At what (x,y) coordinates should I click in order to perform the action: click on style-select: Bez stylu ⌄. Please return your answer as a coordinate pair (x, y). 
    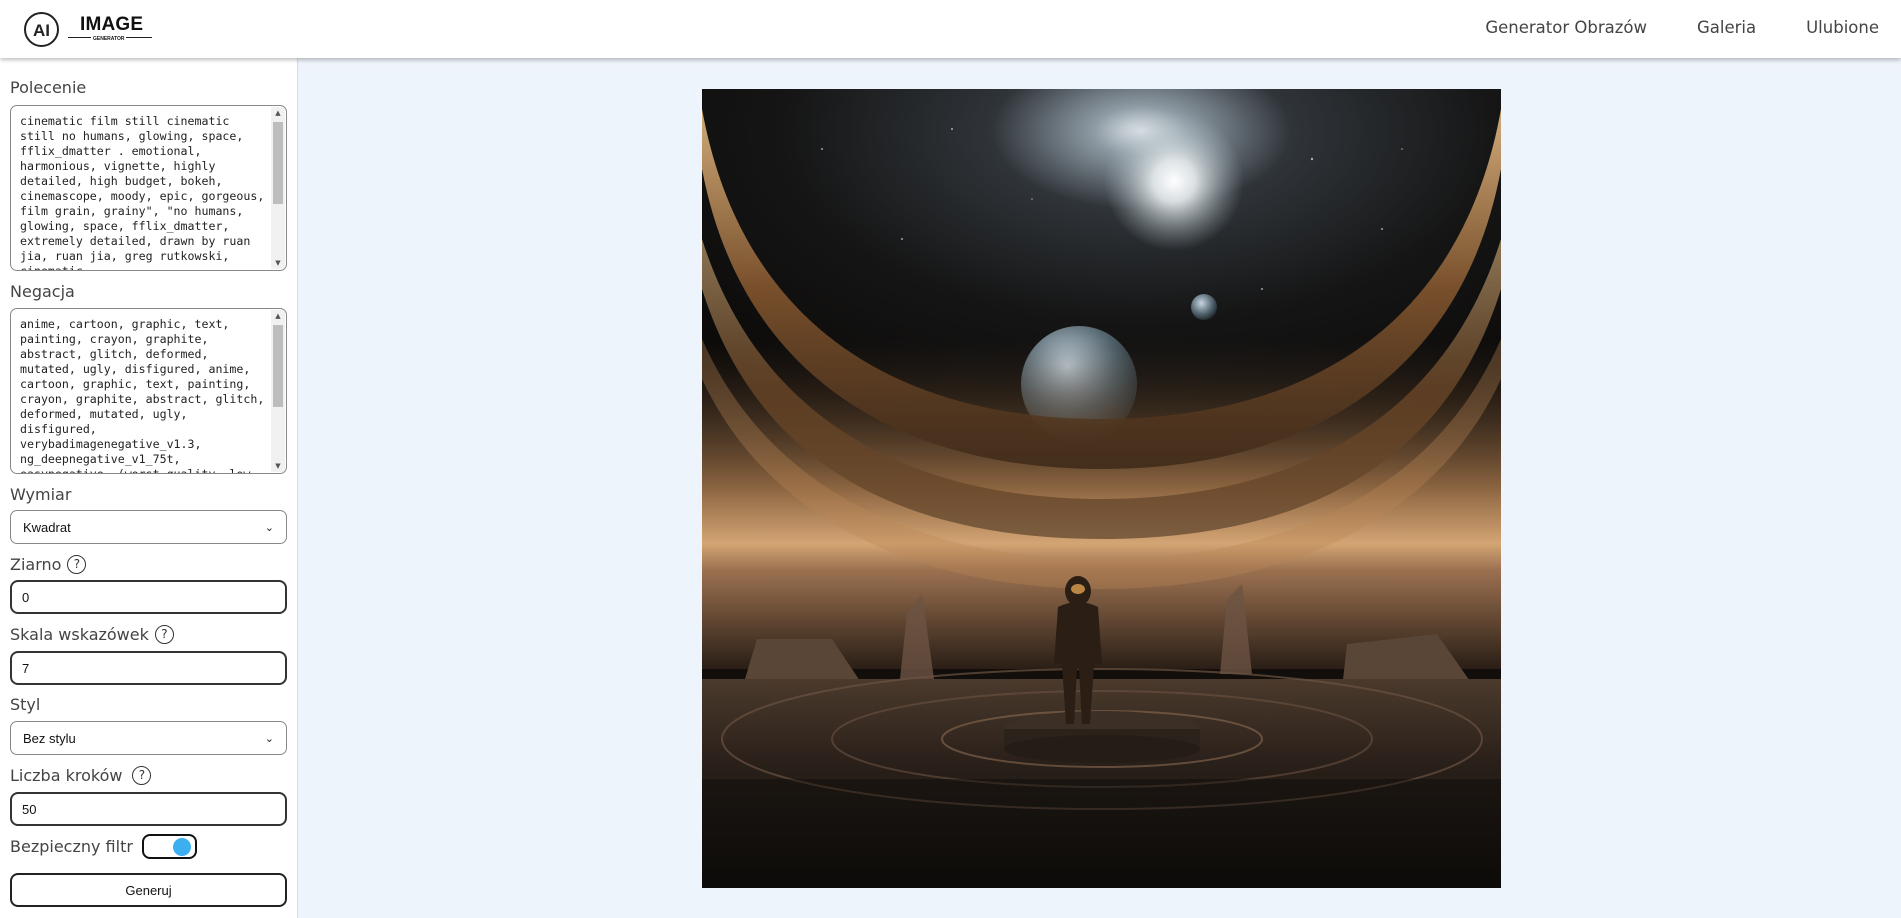
    Looking at the image, I should click on (148, 738).